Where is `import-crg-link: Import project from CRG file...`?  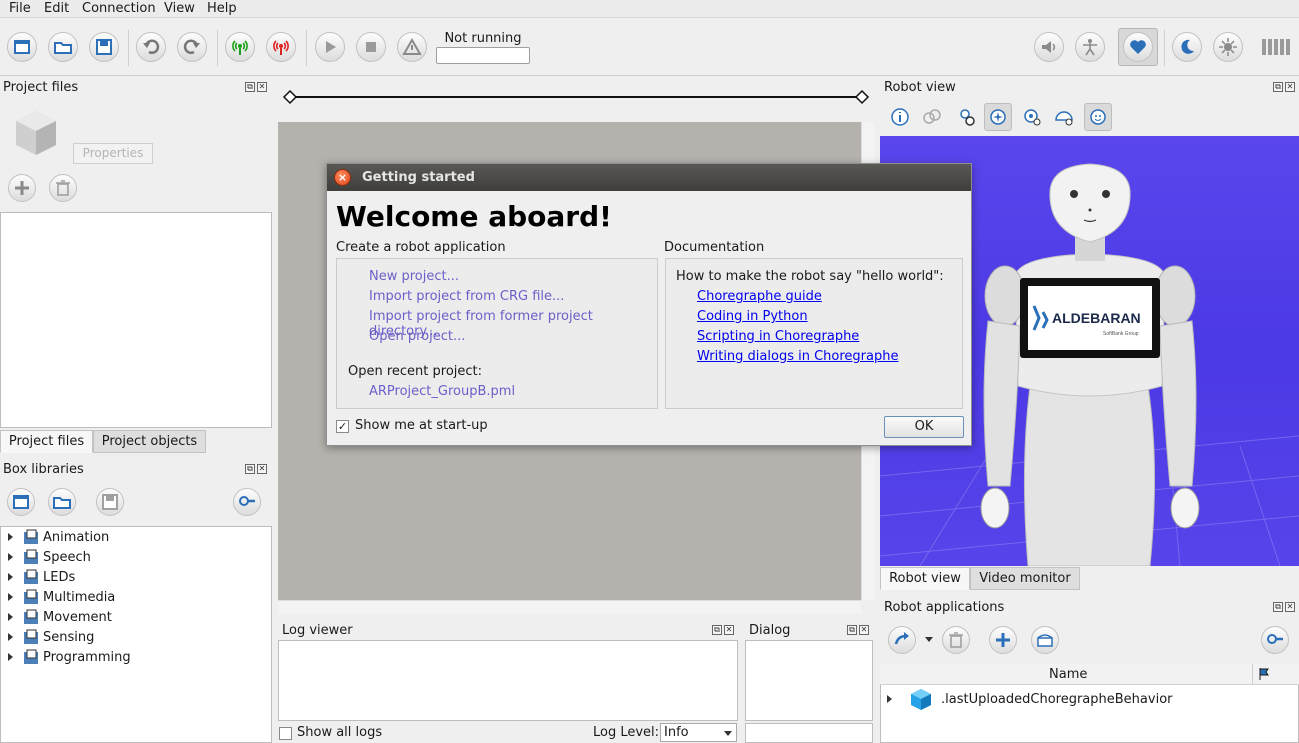 import-crg-link: Import project from CRG file... is located at coordinates (466, 296).